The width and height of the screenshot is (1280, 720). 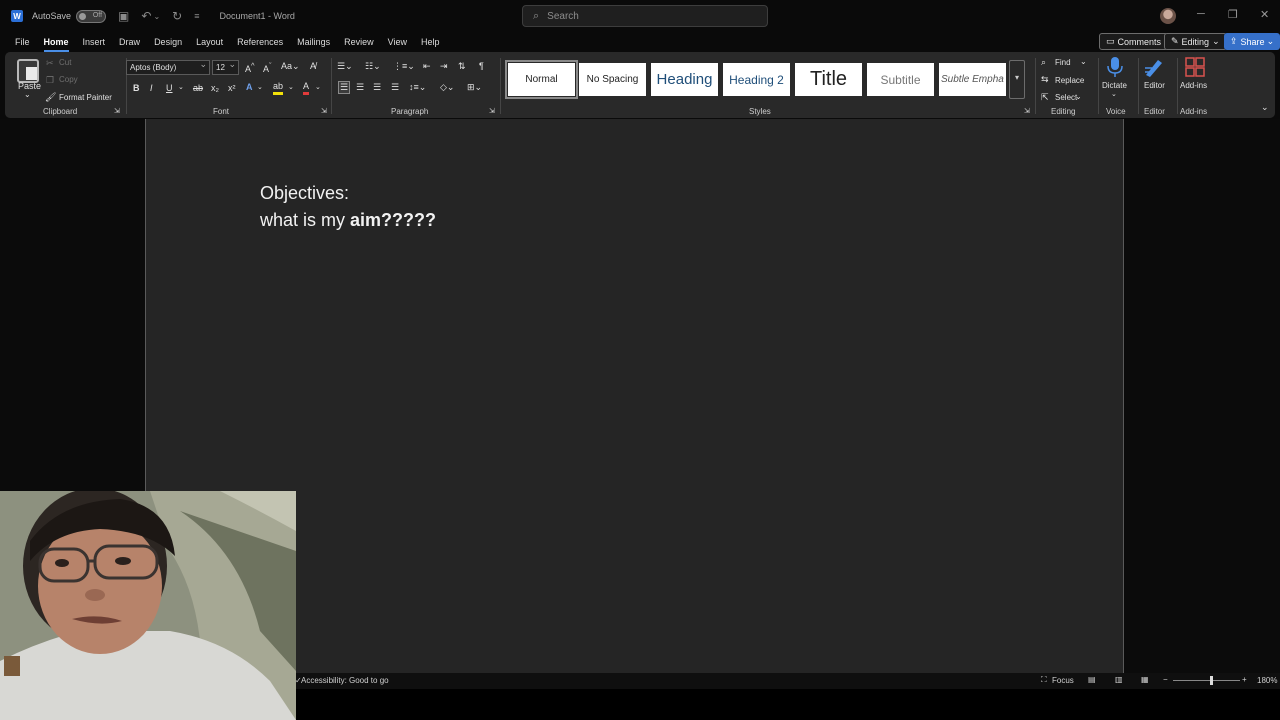 What do you see at coordinates (156, 16) in the screenshot?
I see `undo-dropdown-icon: ⌄` at bounding box center [156, 16].